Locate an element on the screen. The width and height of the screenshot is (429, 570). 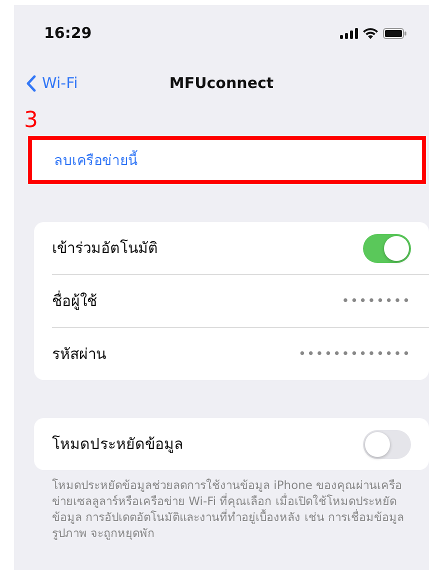
footer-note: โหมดประหยัดข้อมูลช่วยลดการใช้งานข้อมูล iPhone ของคุณผ่านเครือข่ายเซลลูลาร์หรือเครือข่าย Wi-Fi ที่คุณเลือก เมื่อเปิดใช้โหมดประหยัดข้อมูล การอัปเดตอัตโนมัติและงานที่ทำอยู่เบื้องหลัง เช่น การเชื่อมข้อมูลรูปภาพ จะถูกหยุดพัก is located at coordinates (228, 509).